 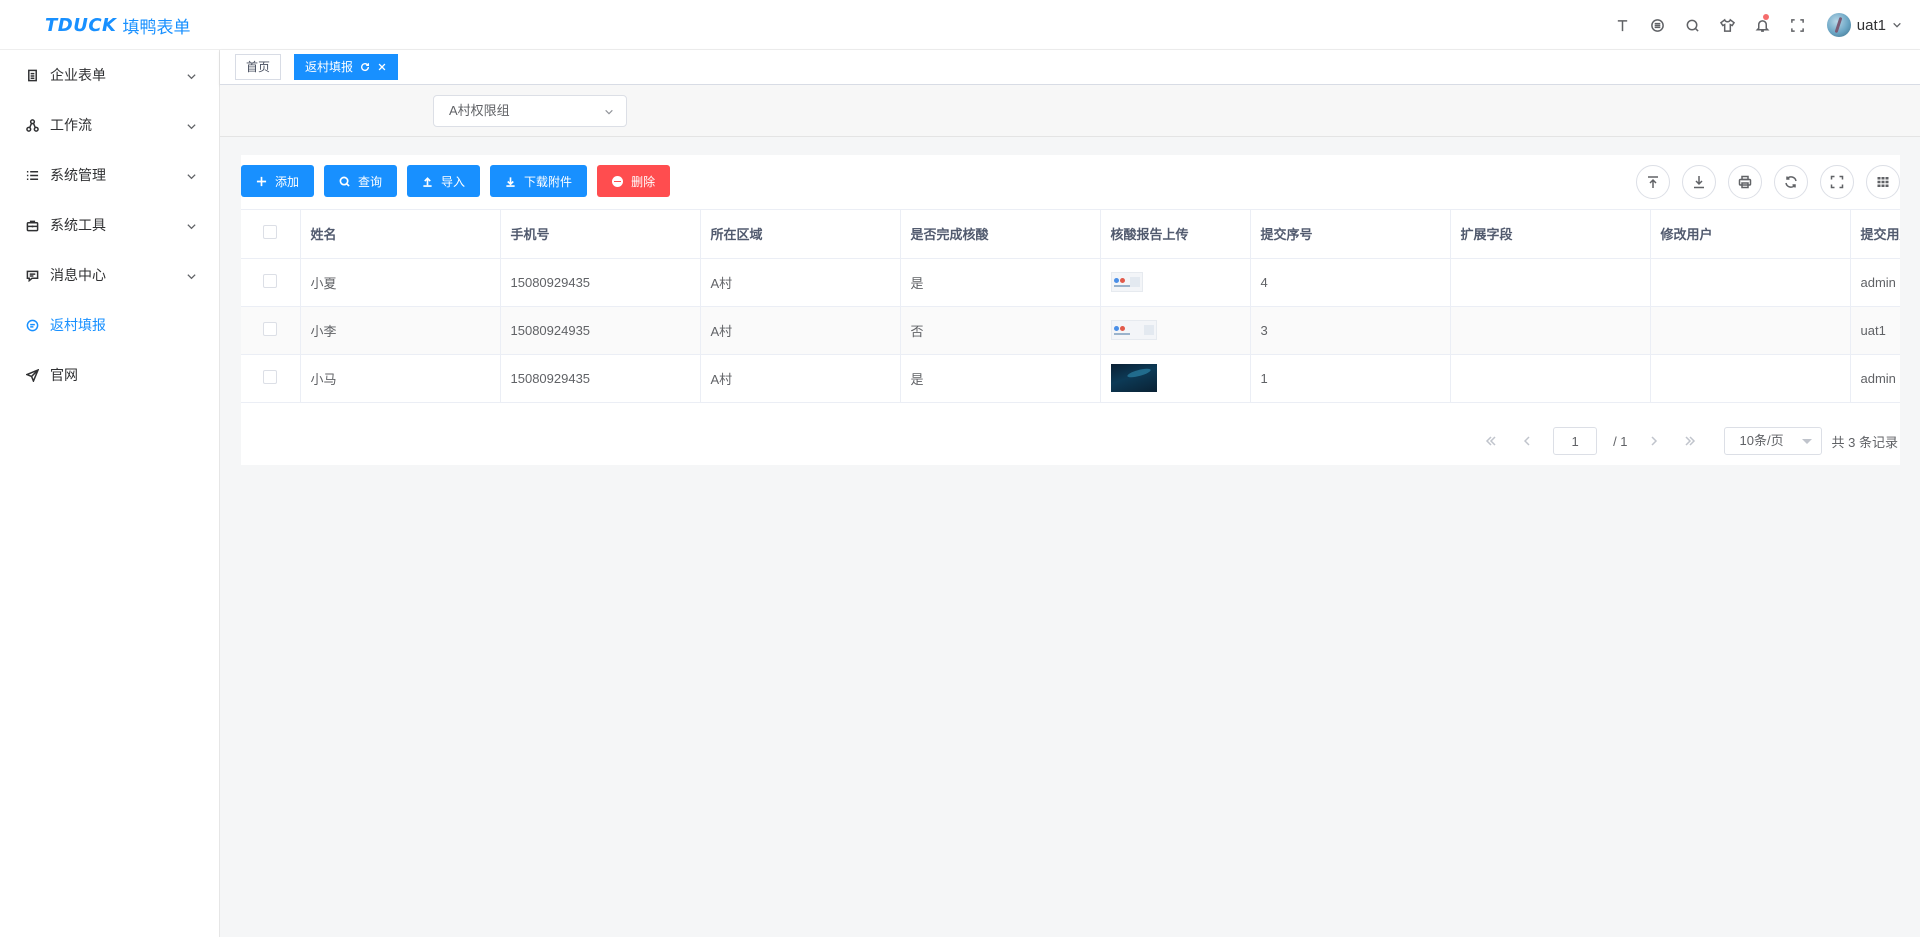 What do you see at coordinates (800, 378) in the screenshot?
I see `cell-area: A村` at bounding box center [800, 378].